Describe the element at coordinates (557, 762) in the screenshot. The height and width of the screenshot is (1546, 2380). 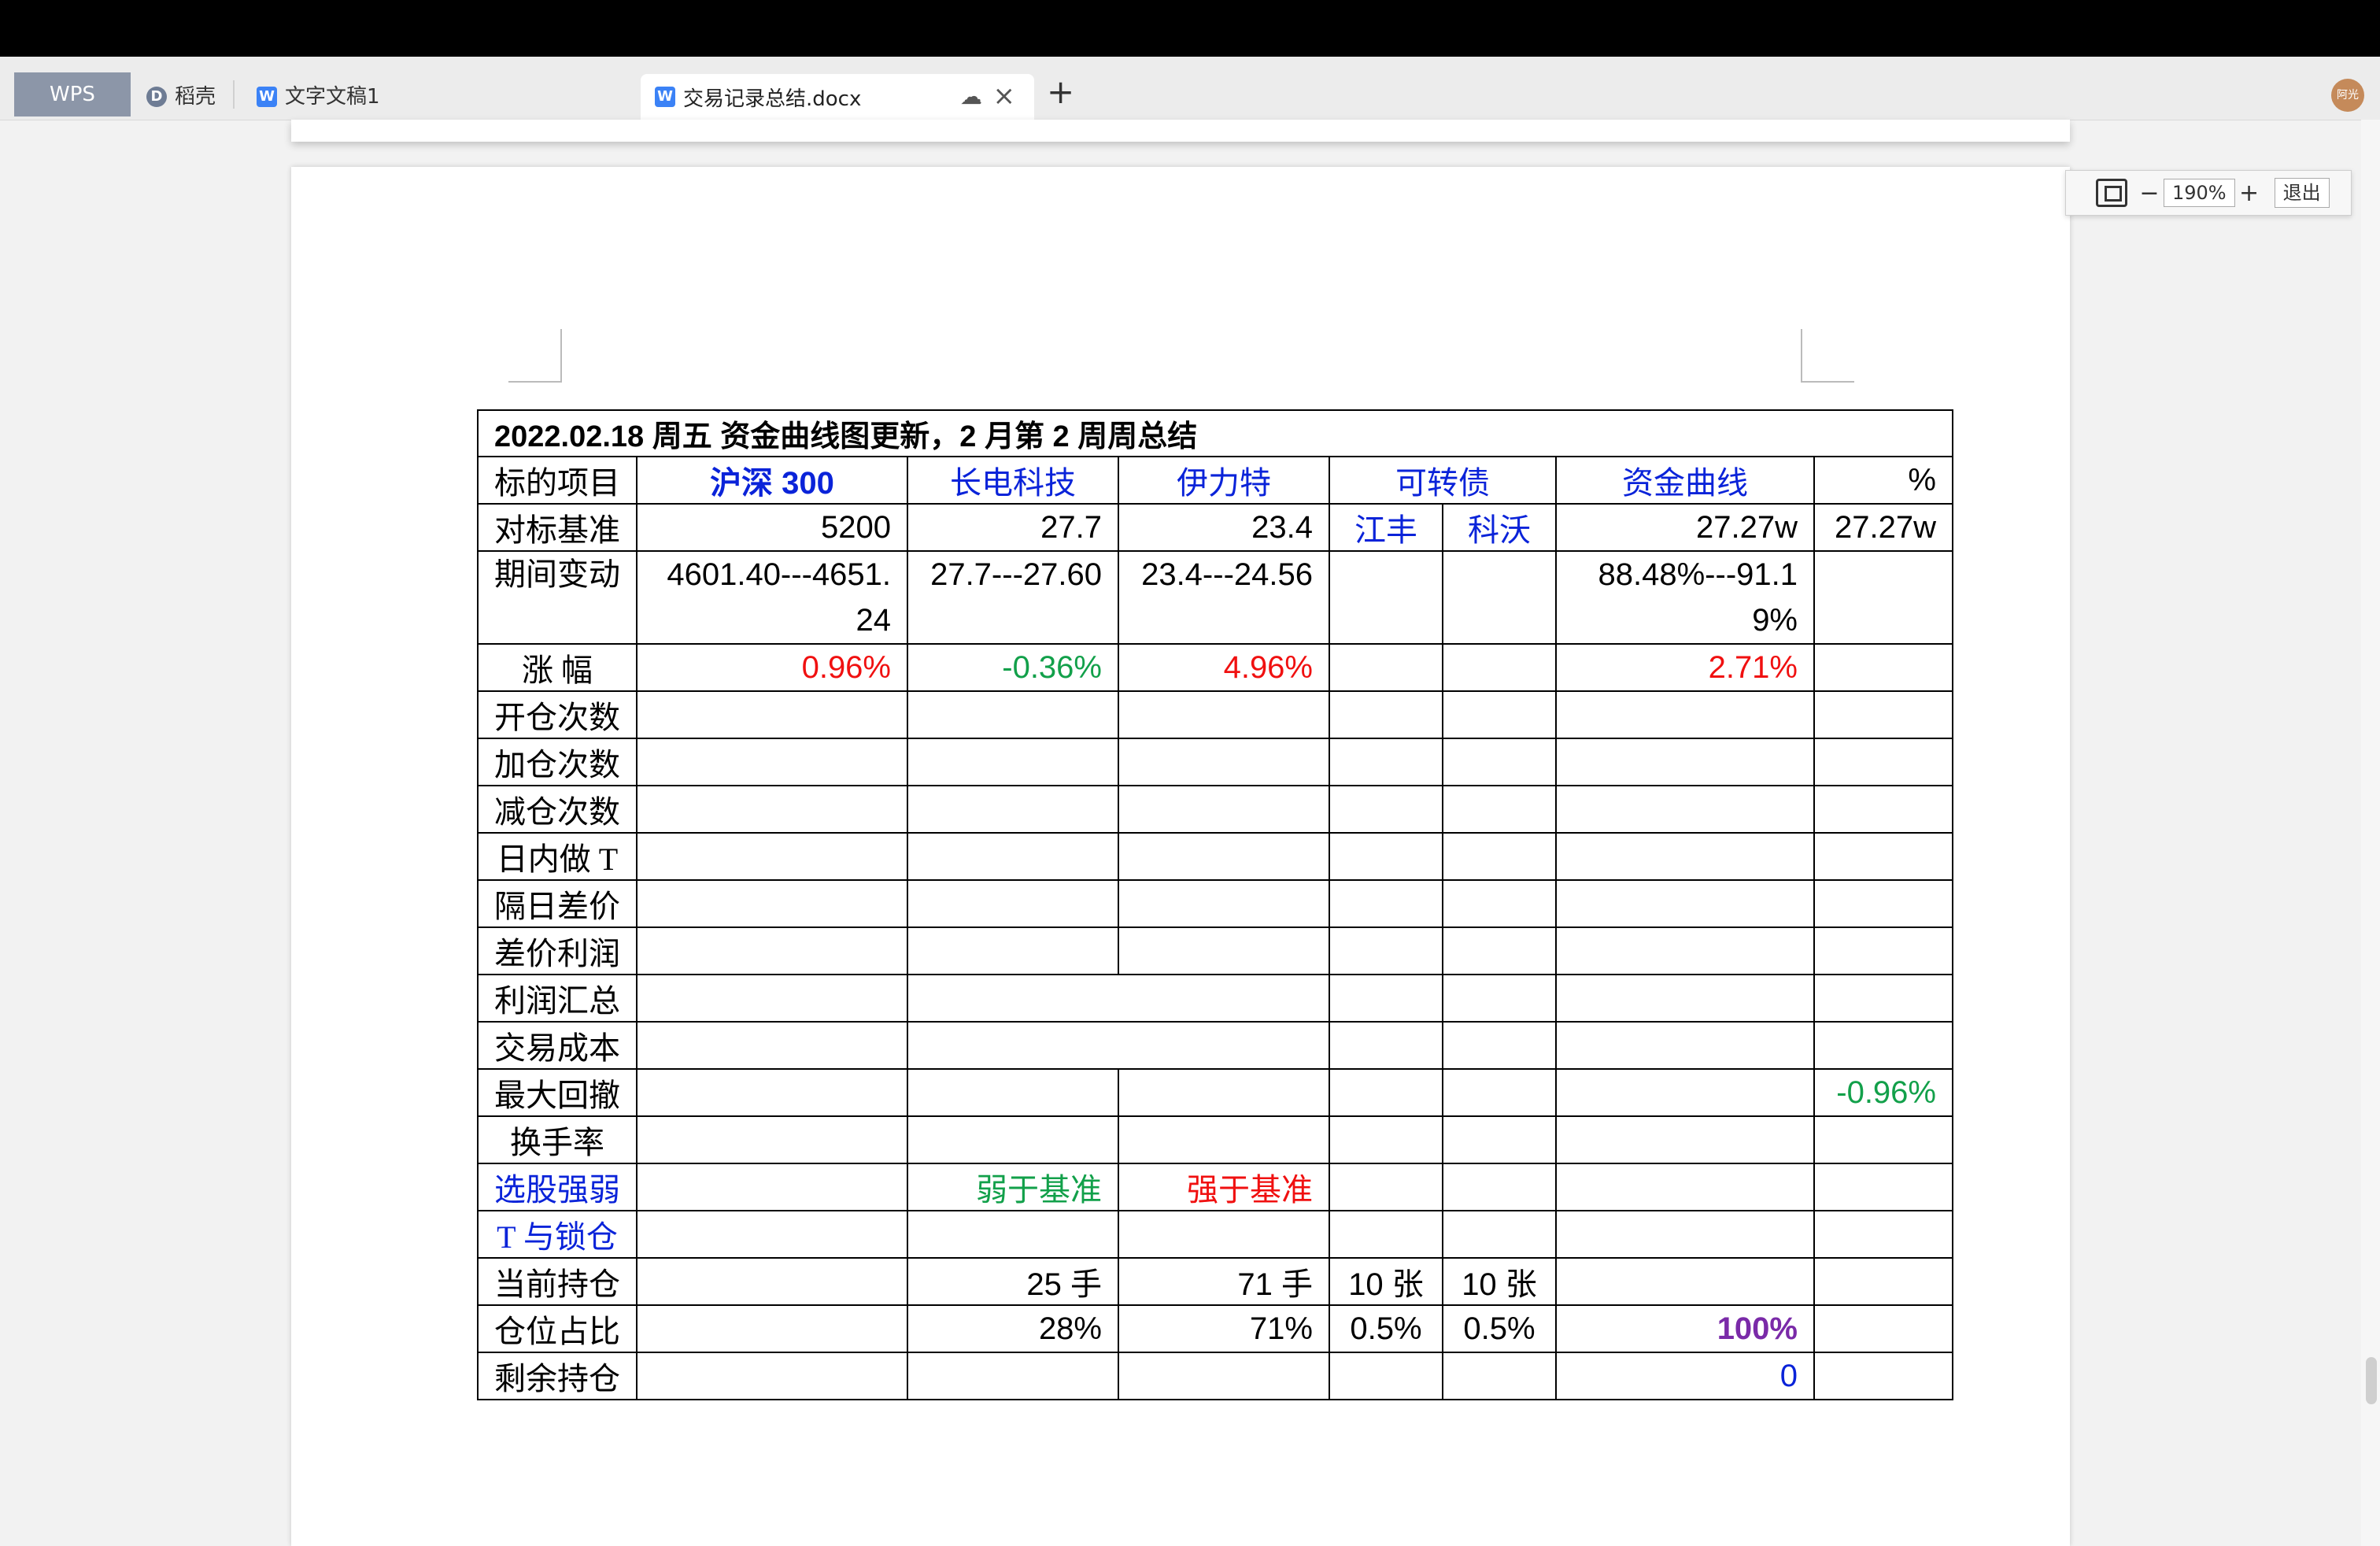
I see `row-label: 加仓次数` at that location.